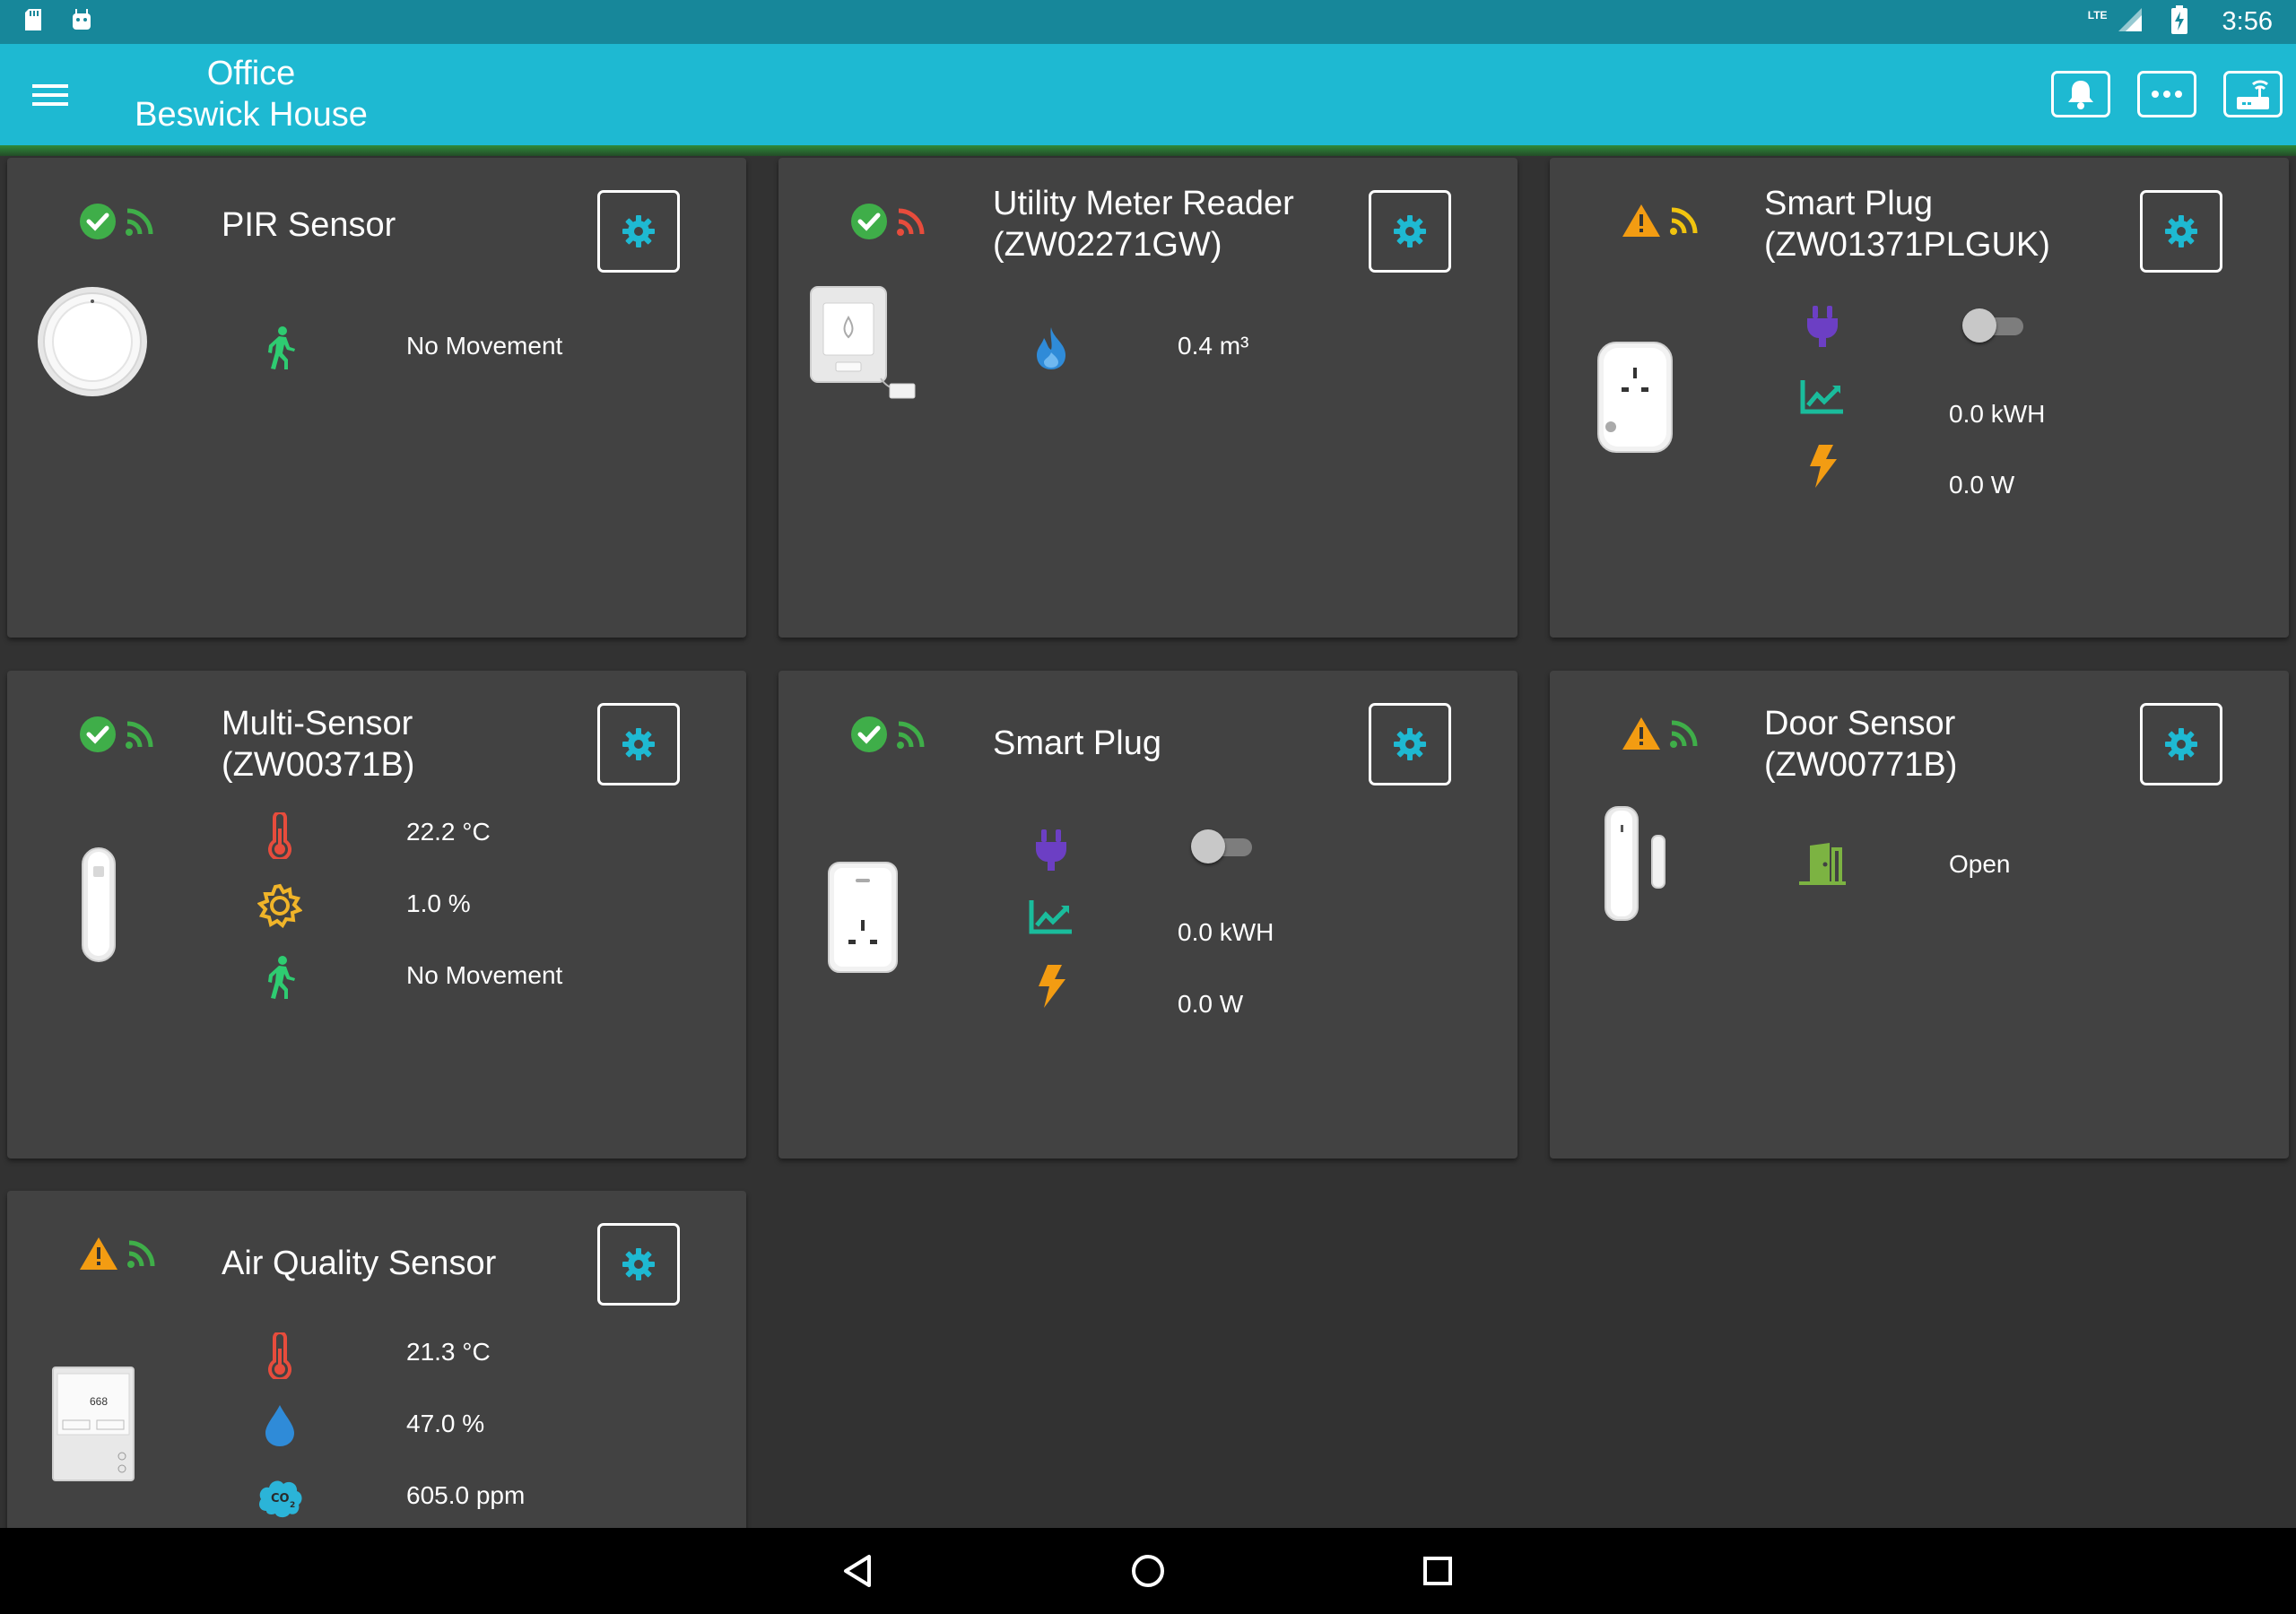 This screenshot has width=2296, height=1614. Describe the element at coordinates (1213, 346) in the screenshot. I see `reading-value: 0.4 m³` at that location.